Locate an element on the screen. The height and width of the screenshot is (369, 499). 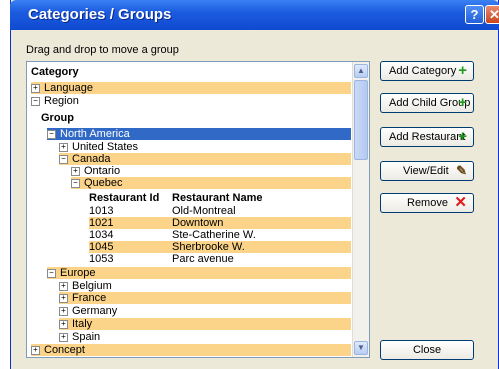
node-label: Germany is located at coordinates (95, 311).